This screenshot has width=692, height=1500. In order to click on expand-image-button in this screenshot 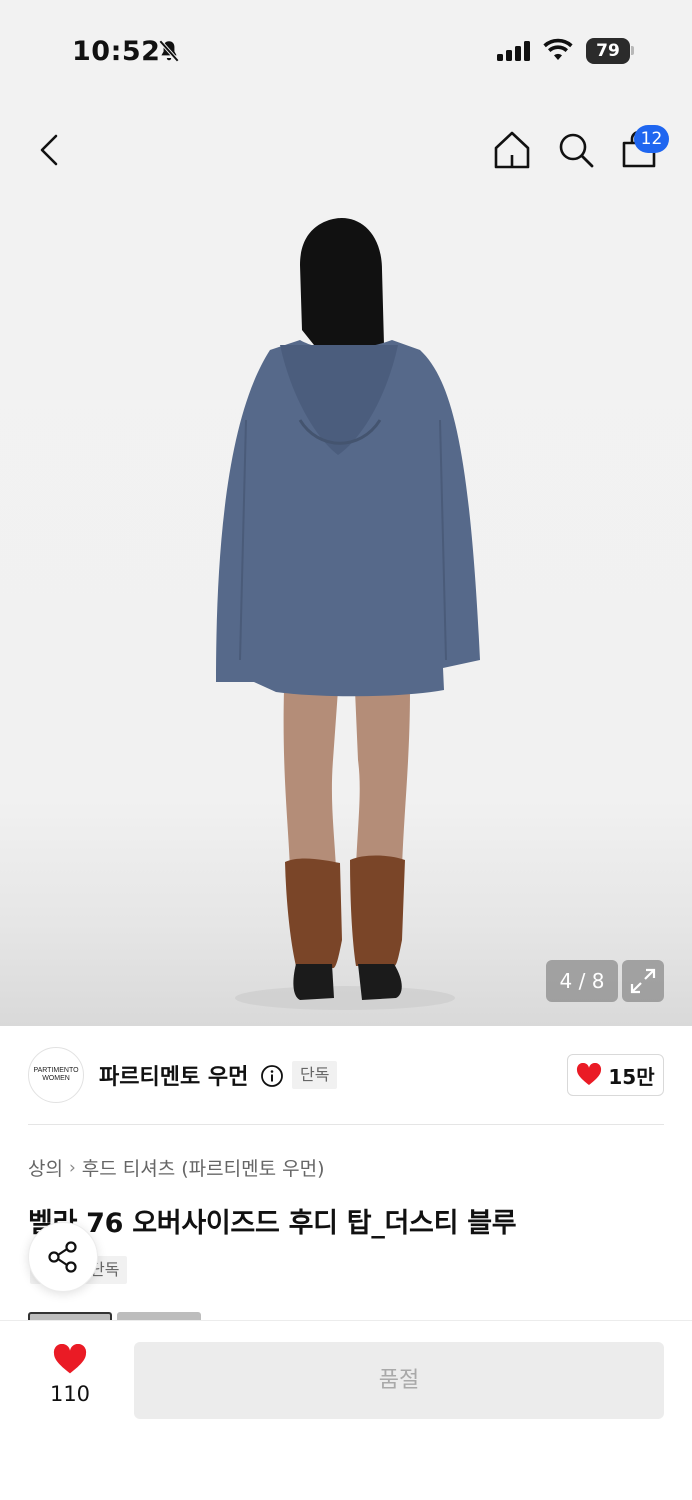, I will do `click(643, 981)`.